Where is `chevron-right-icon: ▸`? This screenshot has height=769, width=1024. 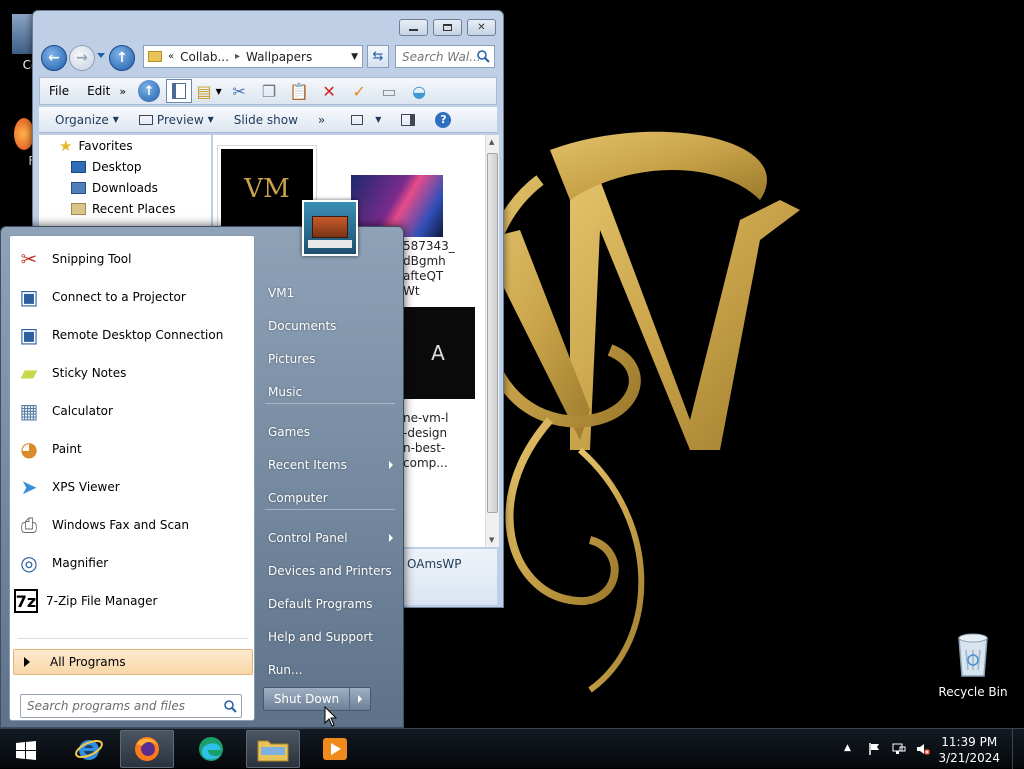 chevron-right-icon: ▸ is located at coordinates (237, 56).